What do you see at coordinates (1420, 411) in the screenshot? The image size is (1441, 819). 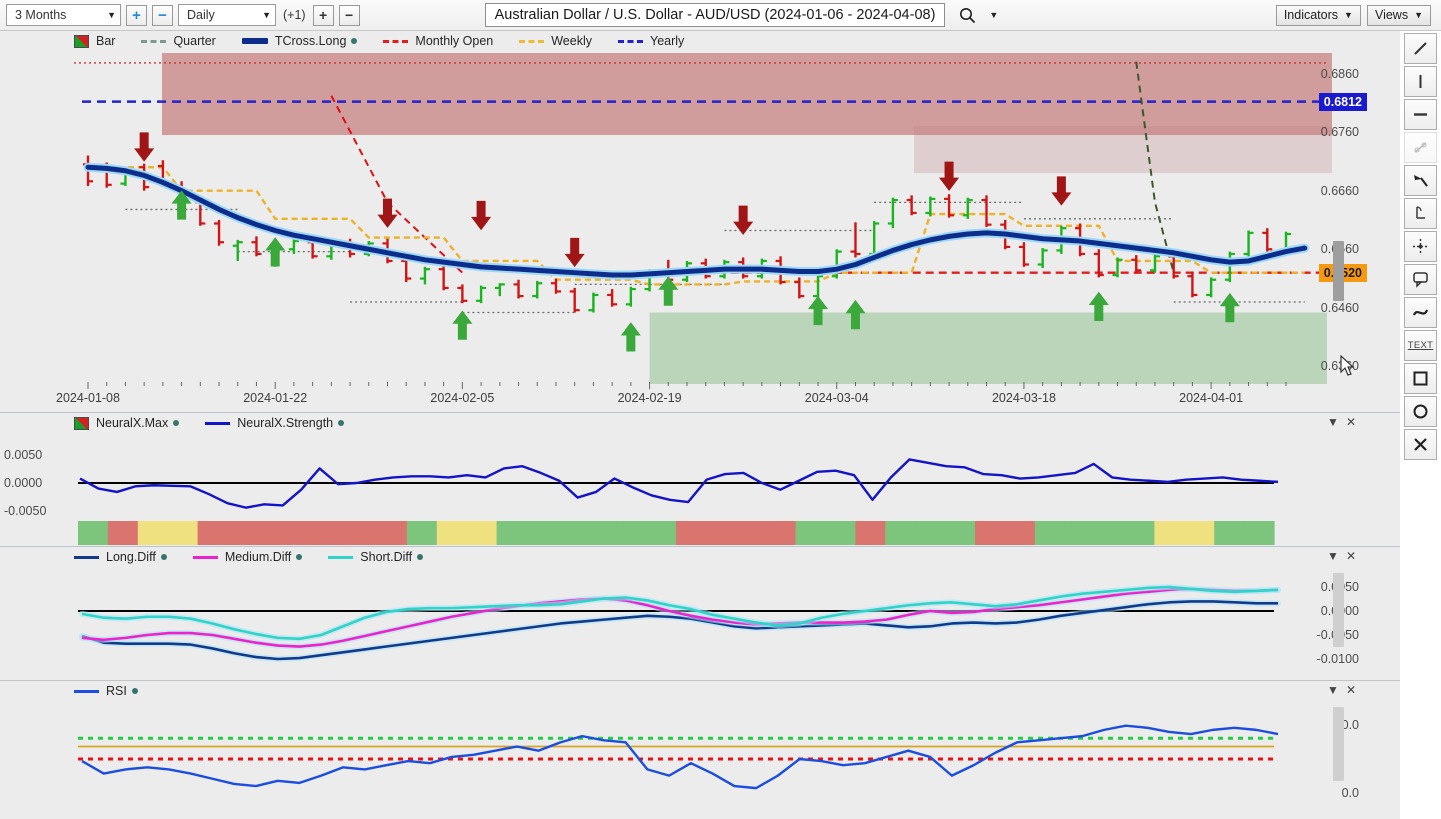 I see `ellipse-tool` at bounding box center [1420, 411].